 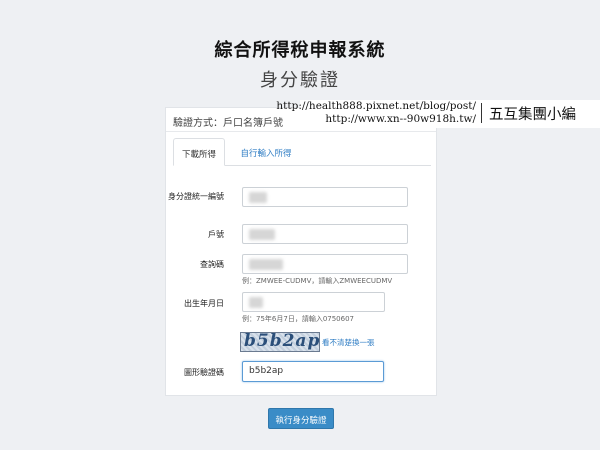 I want to click on app-title: 綜合所得稅申報系統, so click(x=300, y=50).